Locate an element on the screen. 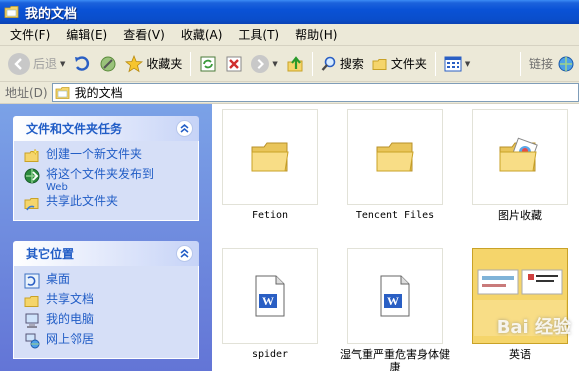 The width and height of the screenshot is (579, 371). undo-button is located at coordinates (82, 64).